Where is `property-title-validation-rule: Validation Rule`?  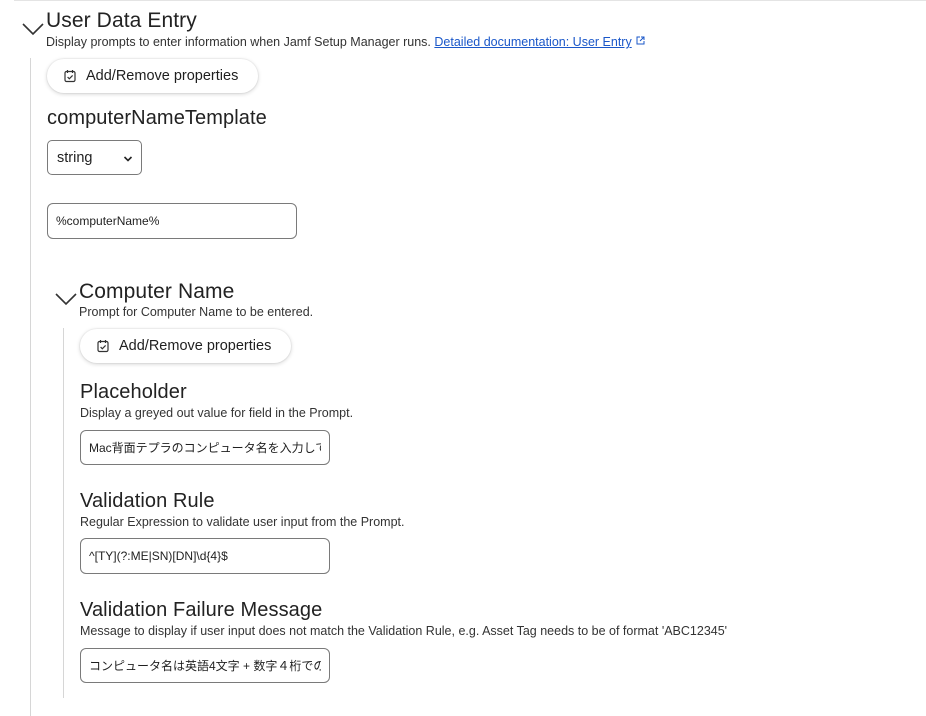 property-title-validation-rule: Validation Rule is located at coordinates (147, 501).